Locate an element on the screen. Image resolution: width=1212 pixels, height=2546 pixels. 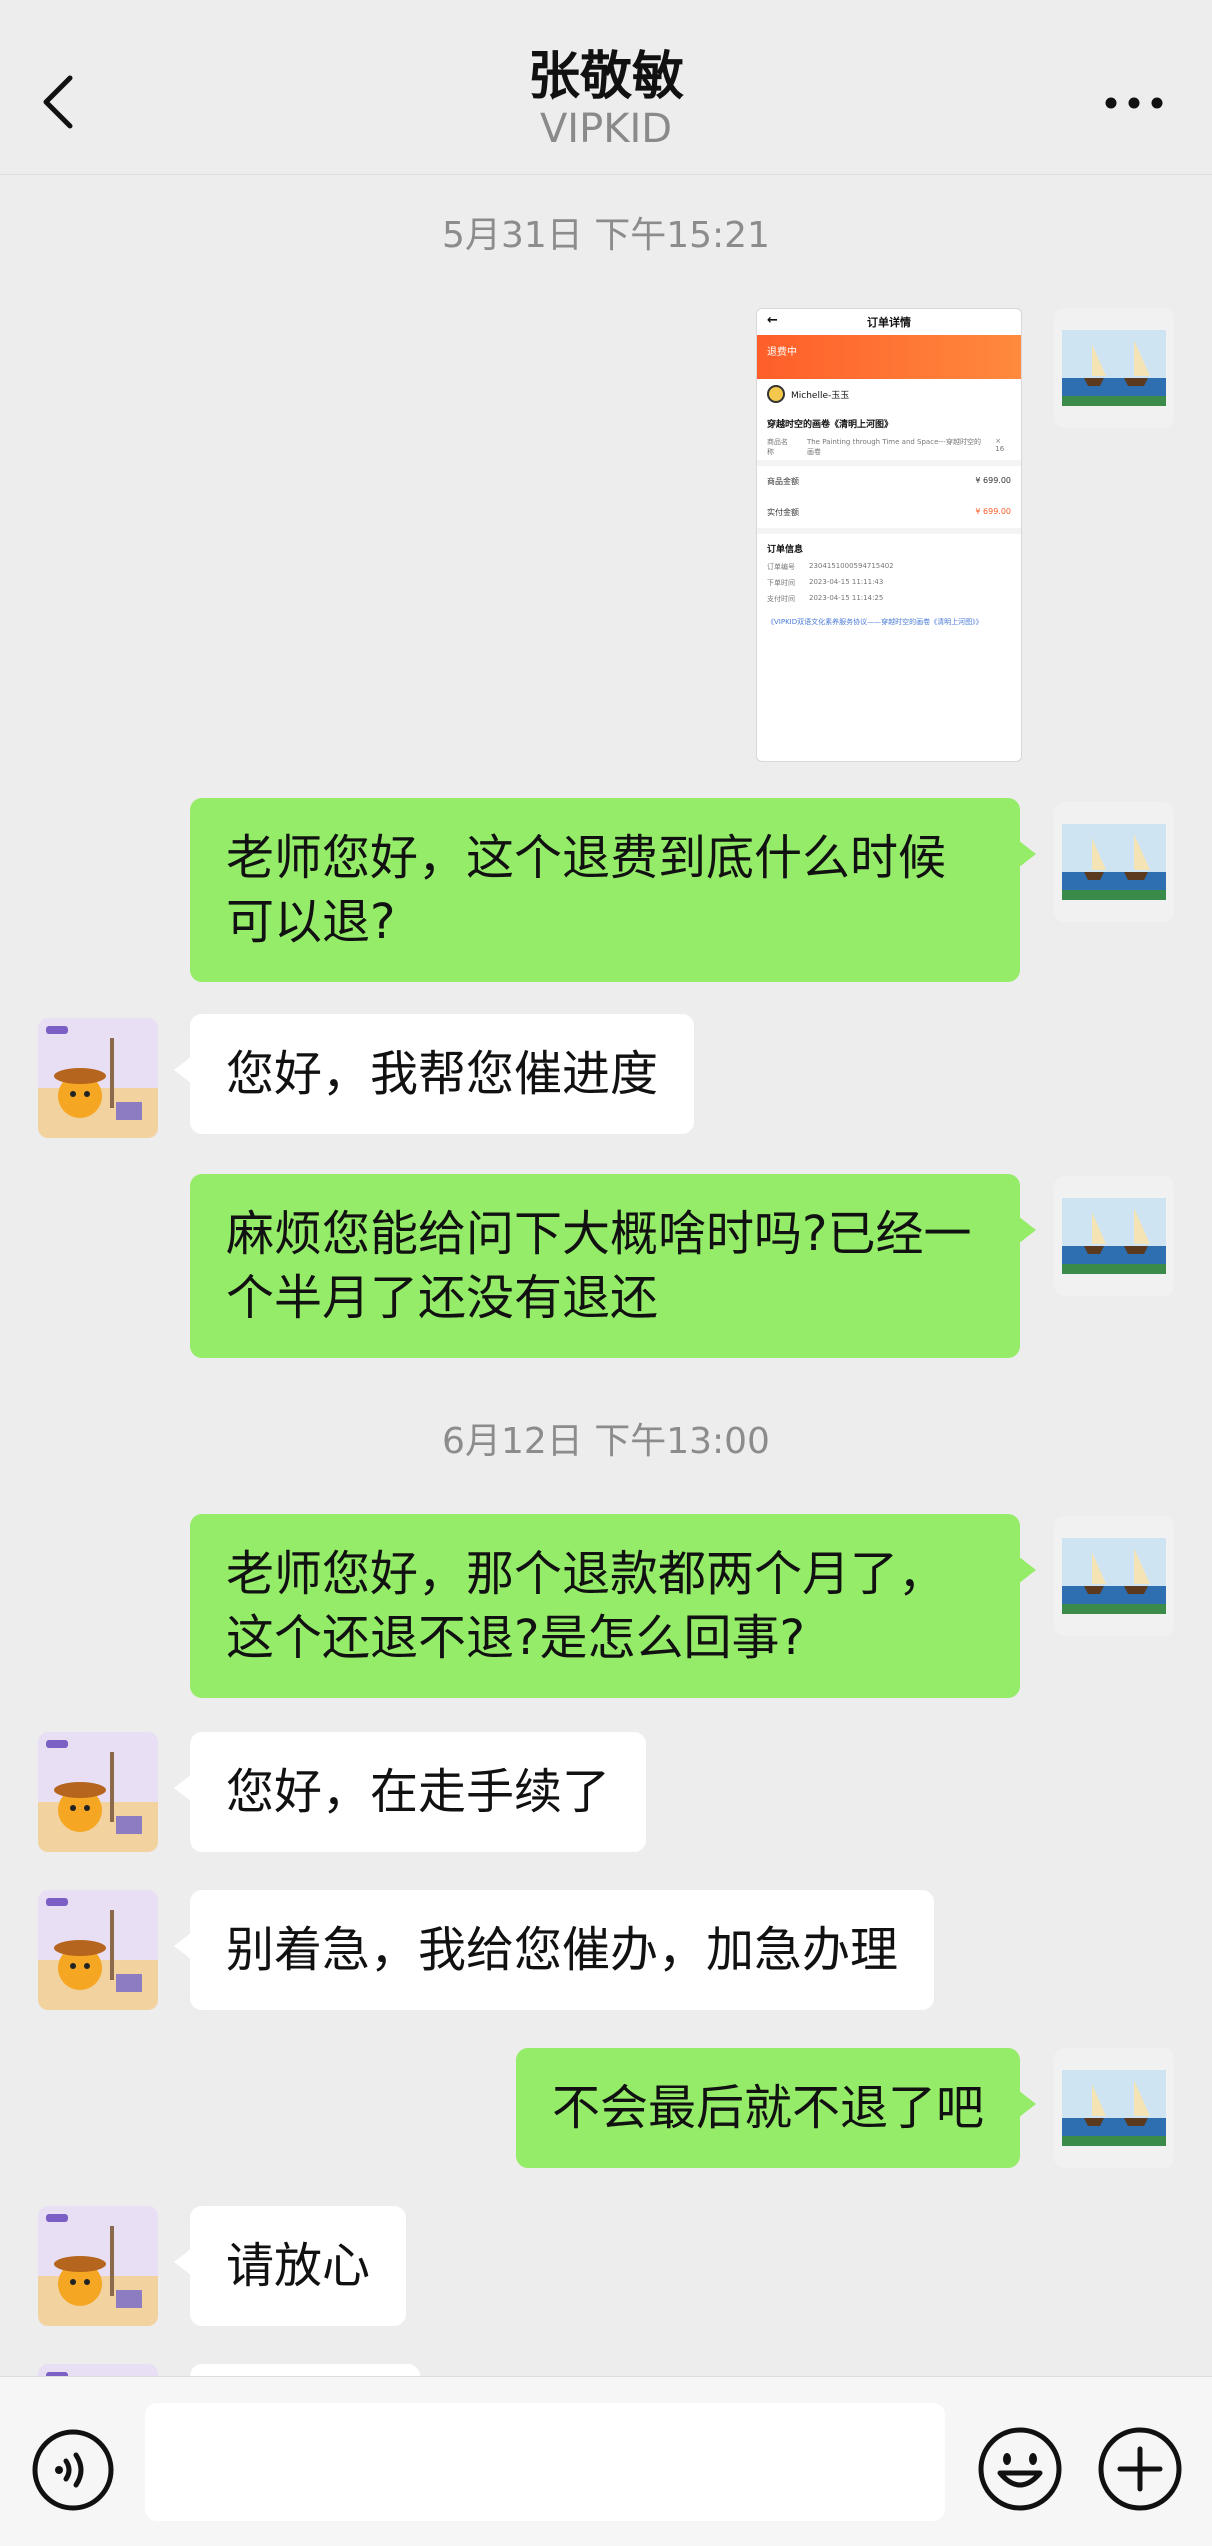
order-time-label: 下单时间 is located at coordinates (781, 583).